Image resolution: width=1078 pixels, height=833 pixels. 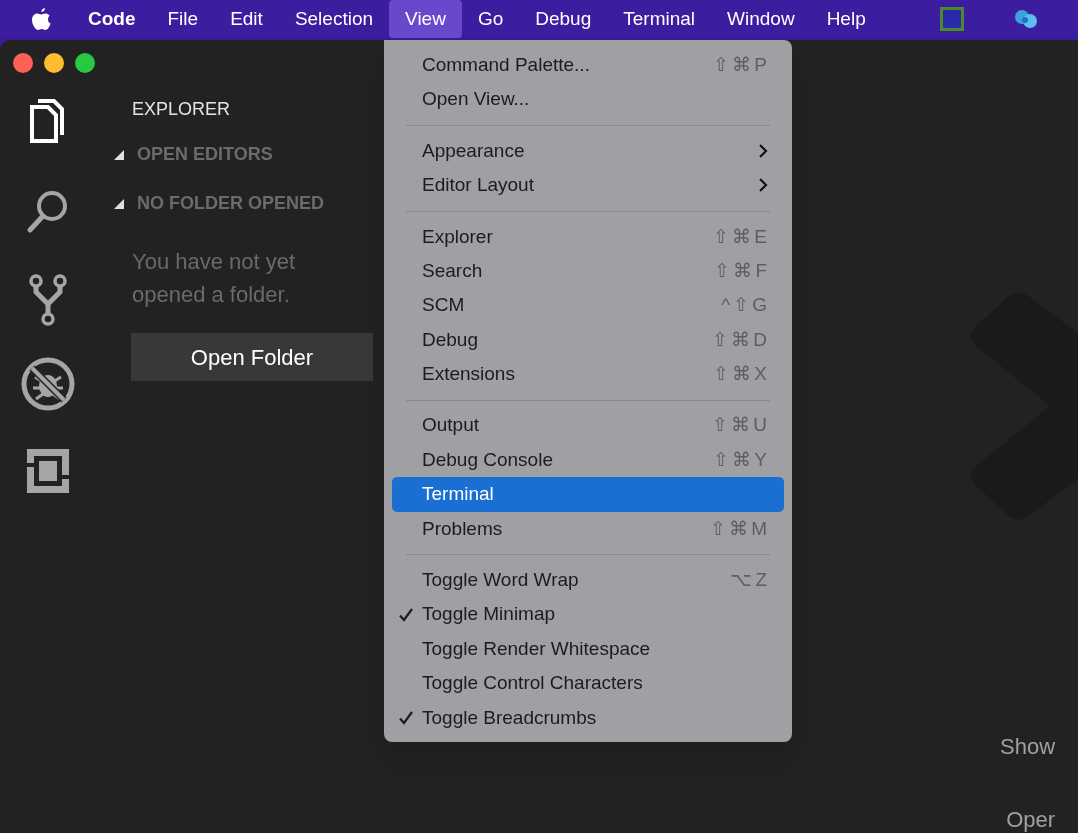 I want to click on keyboard-shortcut: ^⇧G, so click(x=745, y=305).